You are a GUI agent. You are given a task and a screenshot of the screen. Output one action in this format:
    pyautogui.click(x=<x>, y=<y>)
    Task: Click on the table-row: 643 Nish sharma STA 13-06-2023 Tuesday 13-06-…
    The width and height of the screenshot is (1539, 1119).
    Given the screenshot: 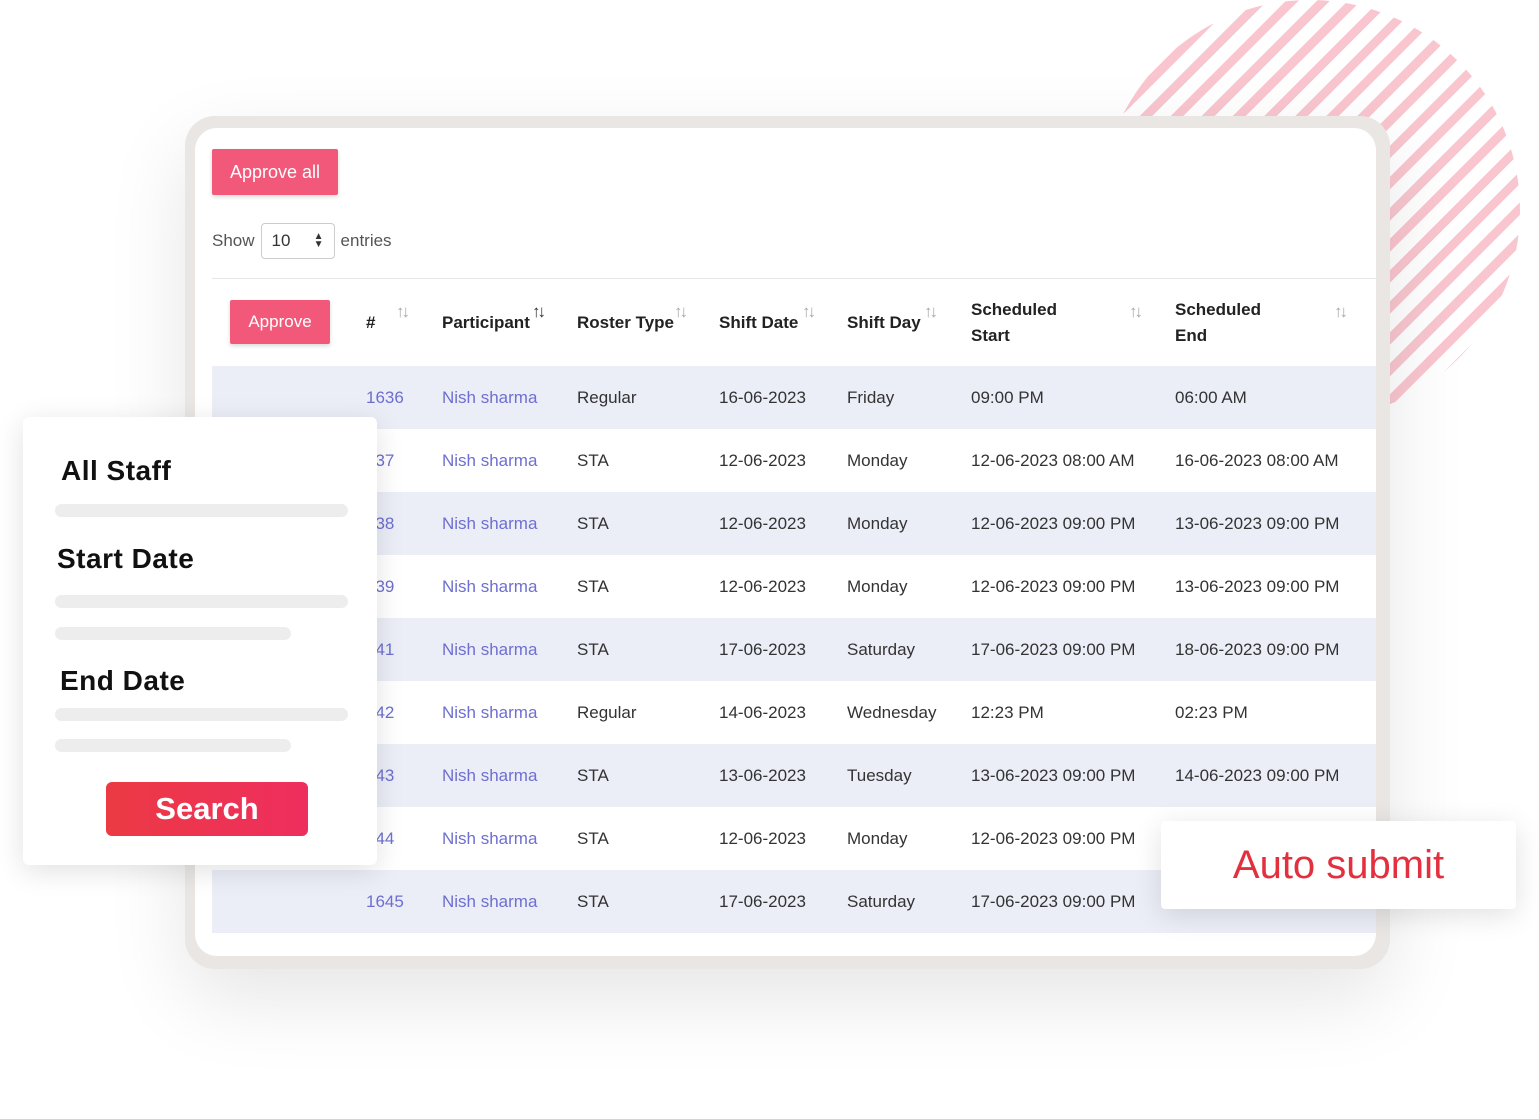 What is the action you would take?
    pyautogui.click(x=794, y=775)
    